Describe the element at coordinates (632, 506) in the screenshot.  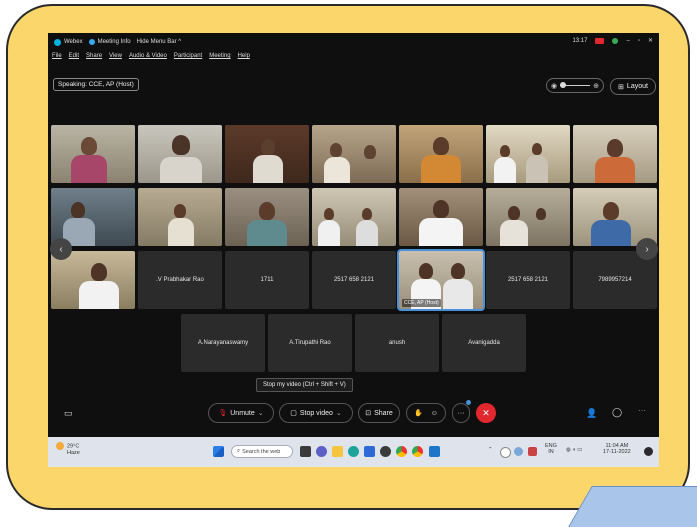
I see `page-corner-decoration` at that location.